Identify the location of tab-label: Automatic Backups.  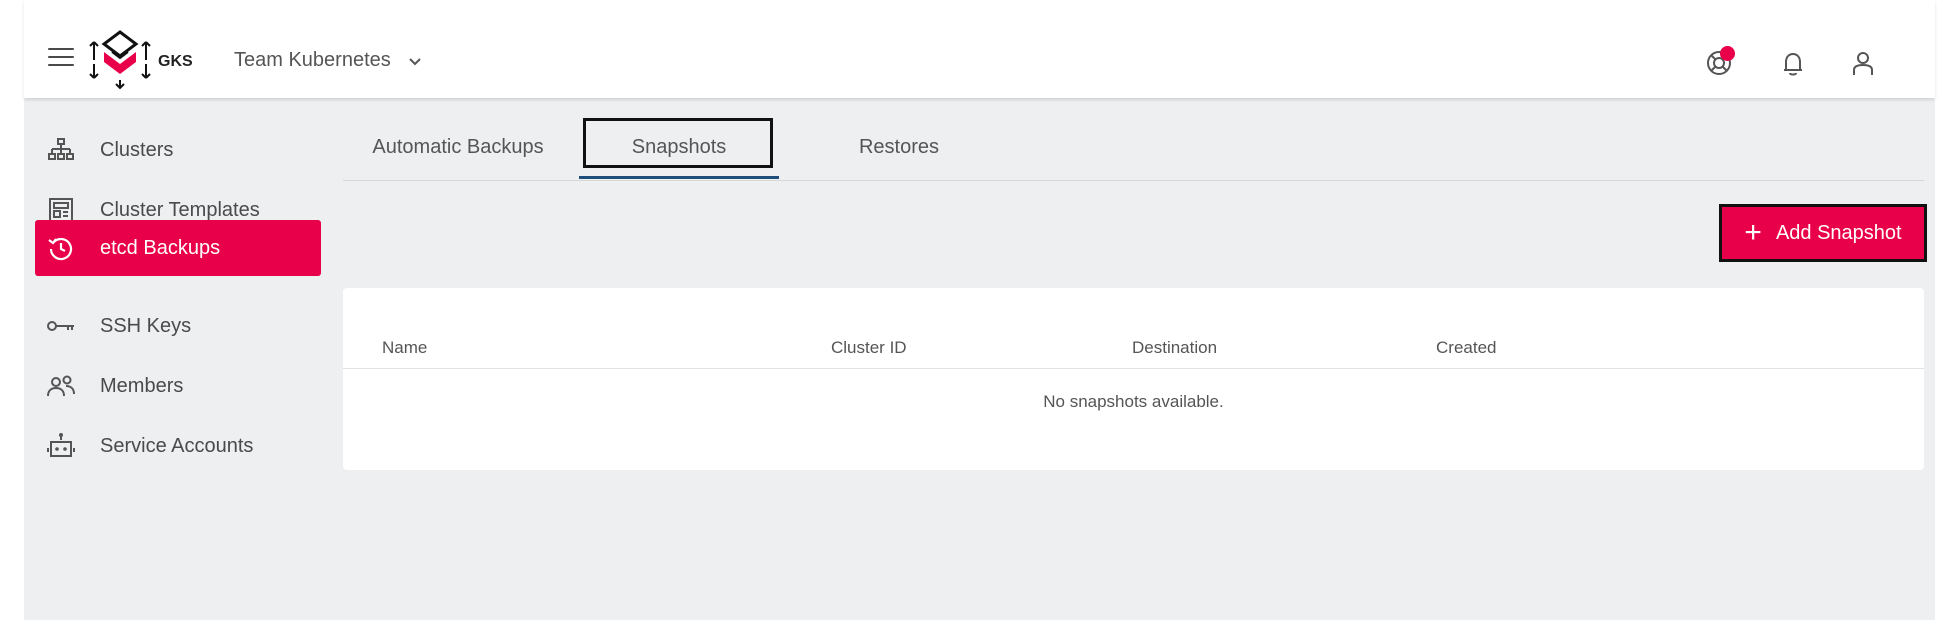
(458, 146).